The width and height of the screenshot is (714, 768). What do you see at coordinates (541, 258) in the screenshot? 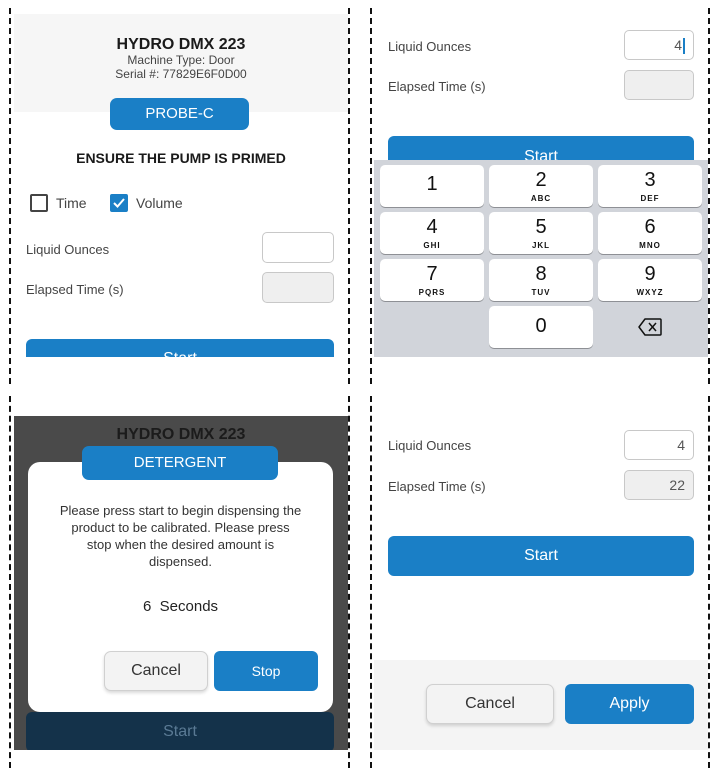
I see `numeric-keypad: 1 2 ABC 3 DEF 4 GHI 5 JKL 6 MNO 7 PQRS 8` at bounding box center [541, 258].